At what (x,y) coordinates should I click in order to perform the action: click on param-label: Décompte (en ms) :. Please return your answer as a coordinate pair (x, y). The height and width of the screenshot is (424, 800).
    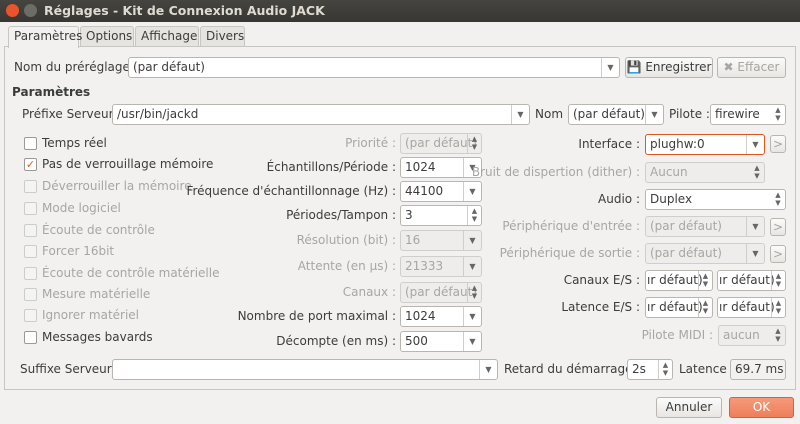
    Looking at the image, I should click on (336, 341).